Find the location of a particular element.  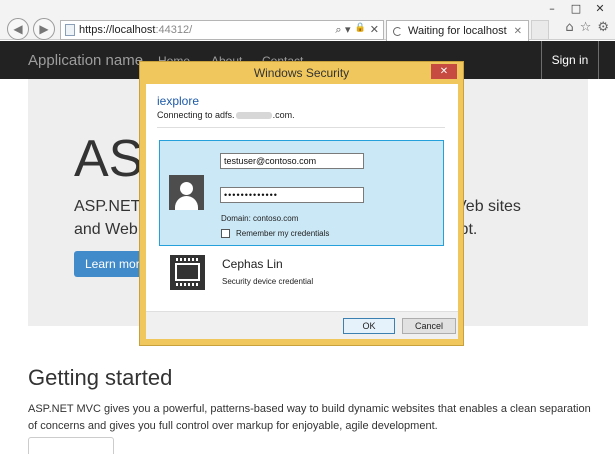

close-window-button: ✕ is located at coordinates (600, 8).